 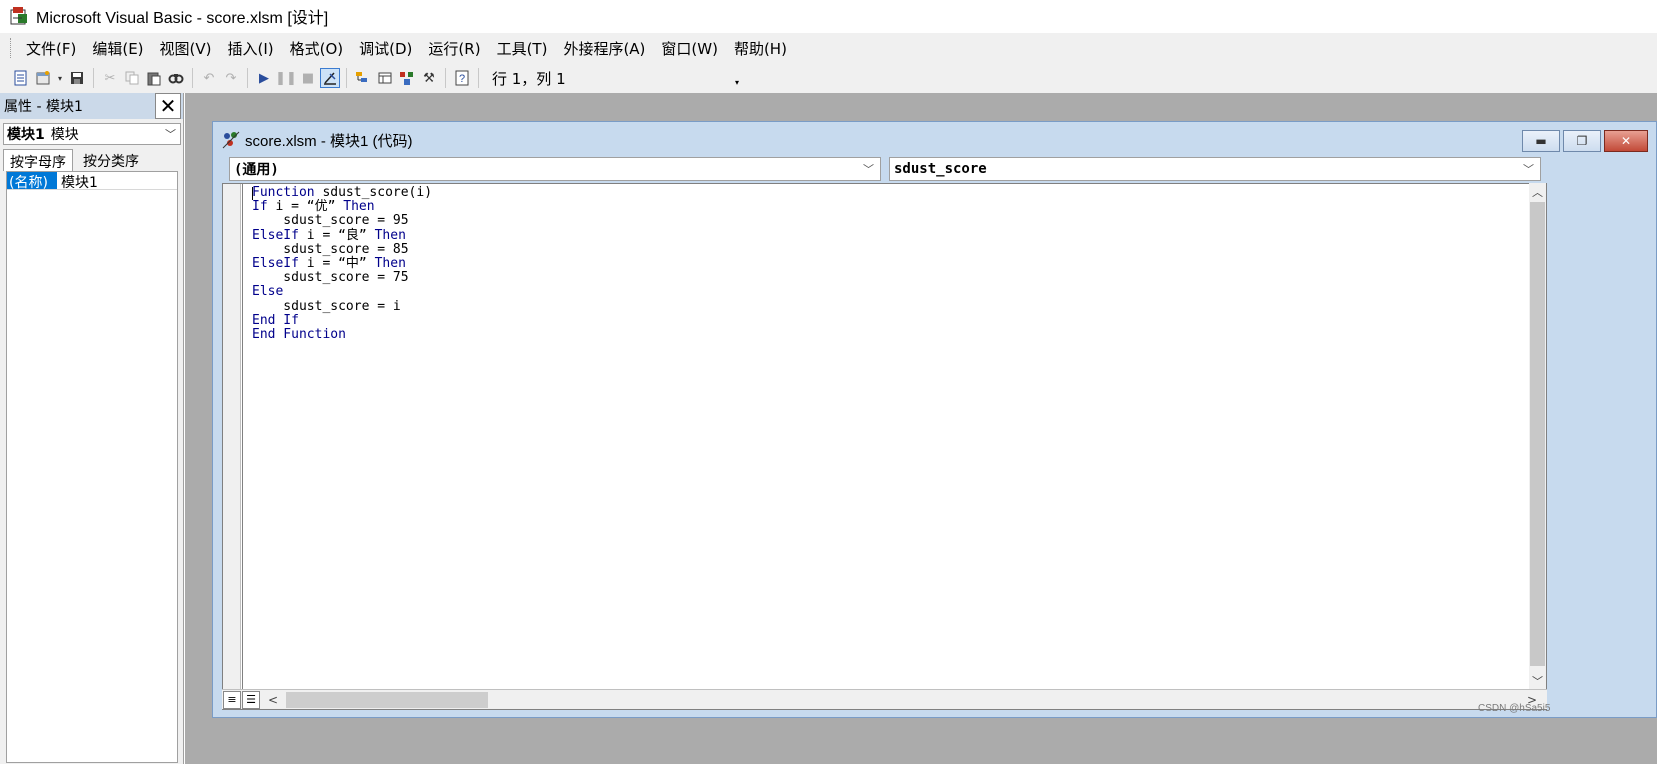 I want to click on view-excel-icon, so click(x=21, y=78).